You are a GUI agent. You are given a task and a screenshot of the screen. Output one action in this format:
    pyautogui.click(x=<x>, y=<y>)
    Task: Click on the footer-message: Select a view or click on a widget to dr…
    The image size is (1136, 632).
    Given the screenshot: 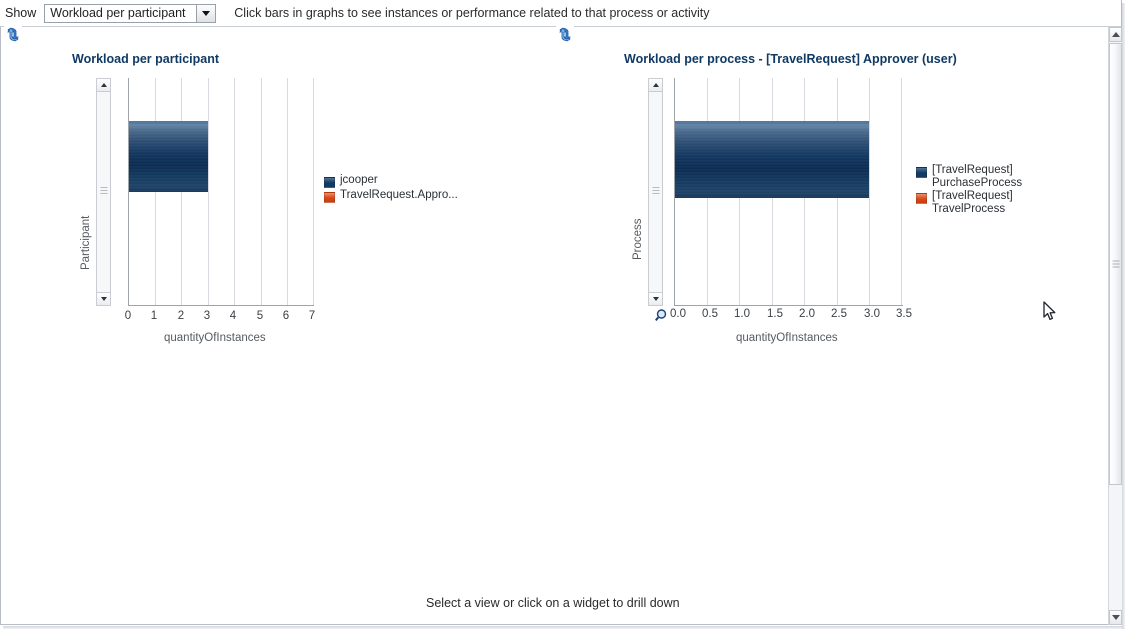 What is the action you would take?
    pyautogui.click(x=553, y=603)
    